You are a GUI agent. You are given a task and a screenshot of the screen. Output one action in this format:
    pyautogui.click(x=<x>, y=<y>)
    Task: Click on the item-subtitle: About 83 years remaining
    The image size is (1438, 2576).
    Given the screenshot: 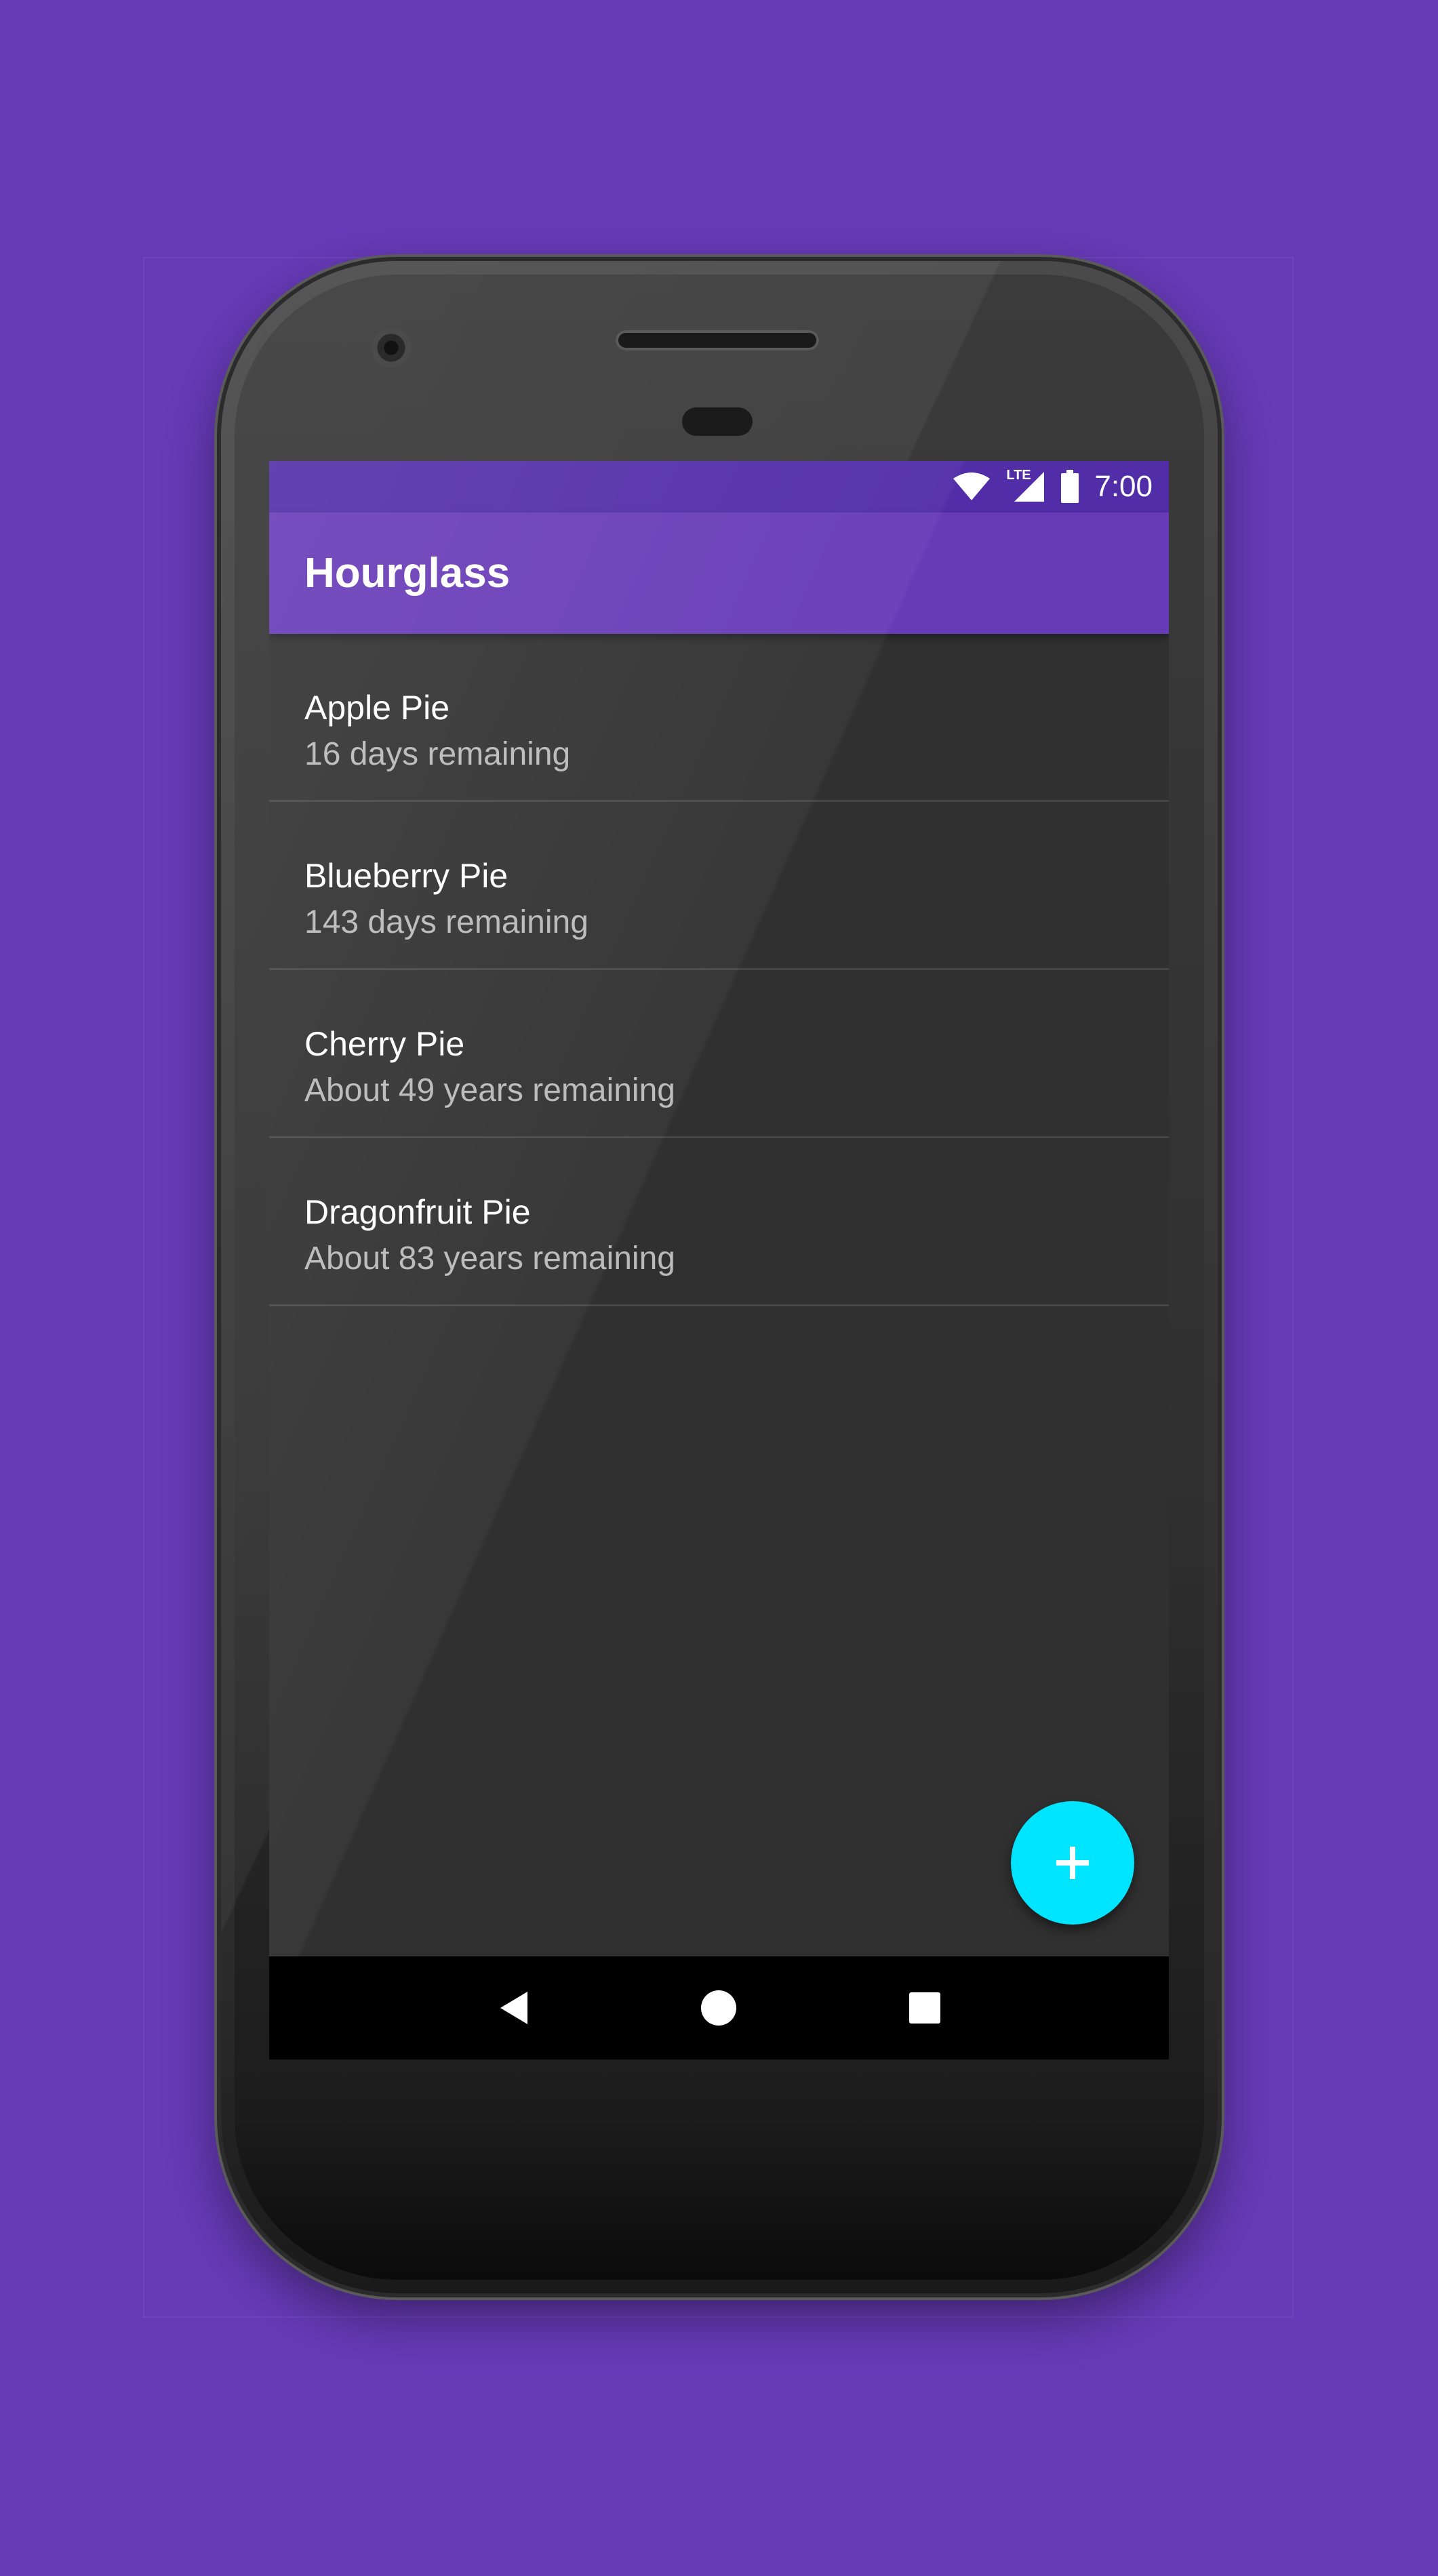 What is the action you would take?
    pyautogui.click(x=489, y=1258)
    